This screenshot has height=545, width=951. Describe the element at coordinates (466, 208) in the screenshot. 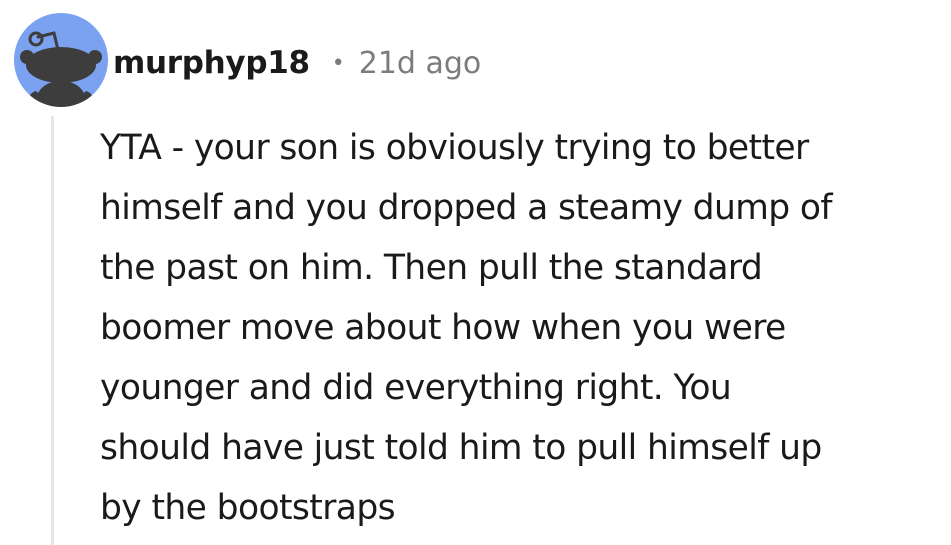

I see `comment-body-line: himself and you dropped a steamy dump of` at that location.